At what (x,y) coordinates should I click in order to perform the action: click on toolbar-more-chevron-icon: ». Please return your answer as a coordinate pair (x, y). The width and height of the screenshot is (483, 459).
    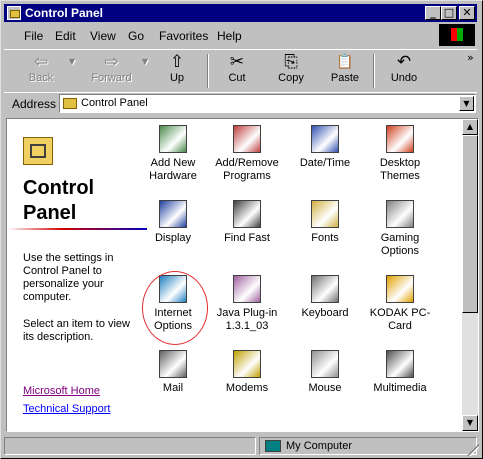
    Looking at the image, I should click on (470, 57).